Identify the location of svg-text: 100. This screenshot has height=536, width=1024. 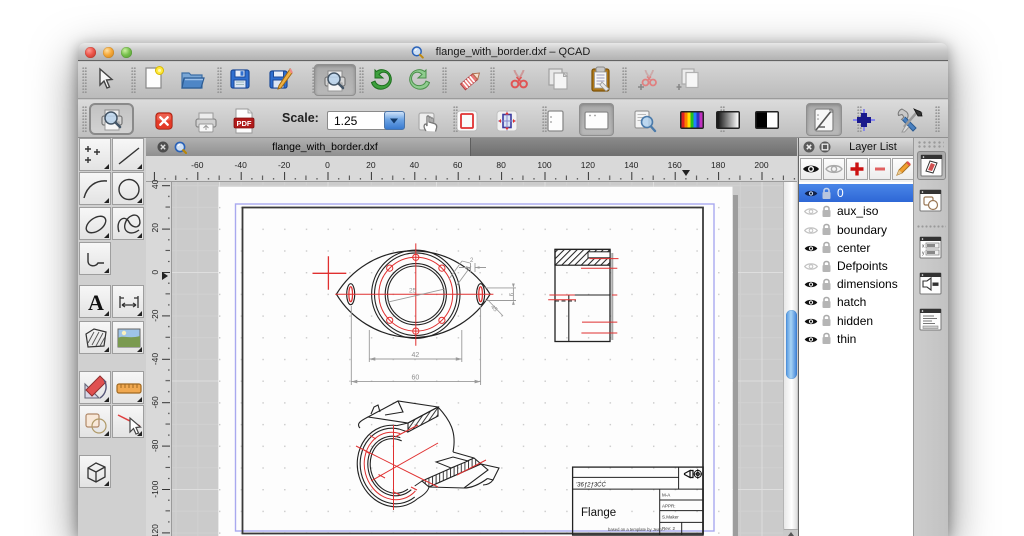
(544, 165).